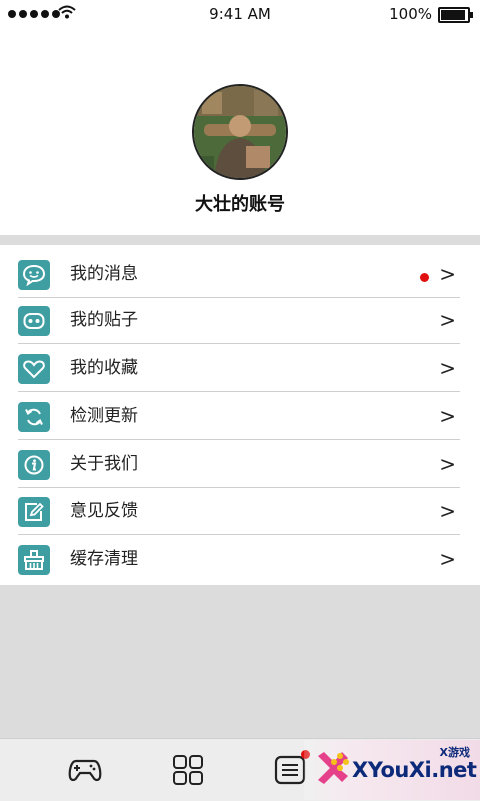 This screenshot has width=480, height=801. What do you see at coordinates (104, 416) in the screenshot?
I see `menu-item-label: 检测更新` at bounding box center [104, 416].